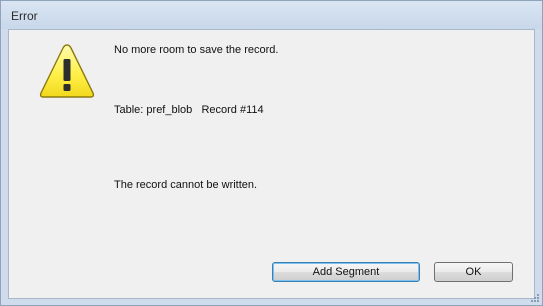 This screenshot has width=543, height=306. I want to click on window-title: Error, so click(24, 16).